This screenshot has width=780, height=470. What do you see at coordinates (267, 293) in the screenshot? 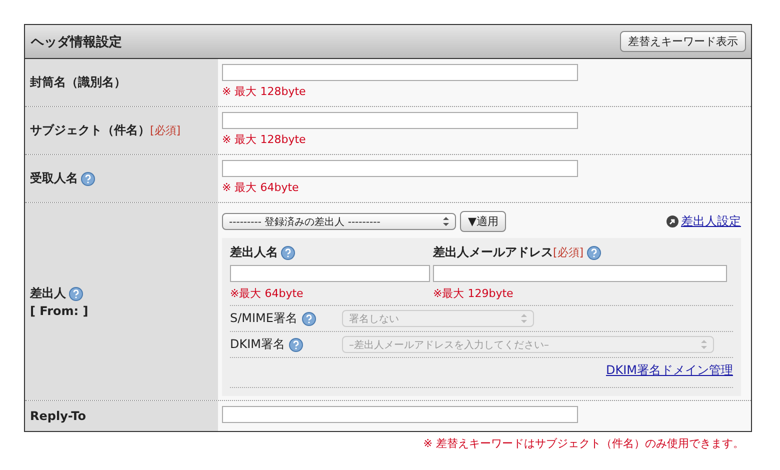
I see `hint-text: ※最大 64byte` at bounding box center [267, 293].